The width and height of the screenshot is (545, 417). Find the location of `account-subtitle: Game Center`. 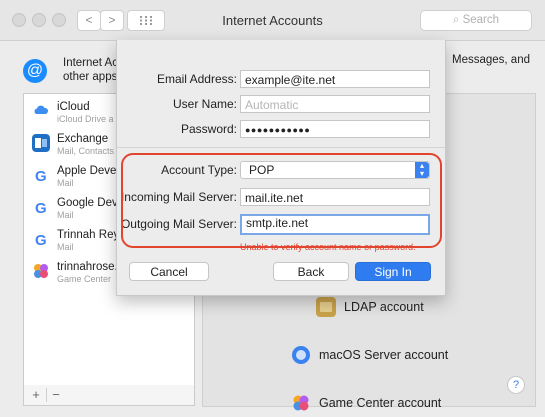

account-subtitle: Game Center is located at coordinates (84, 279).